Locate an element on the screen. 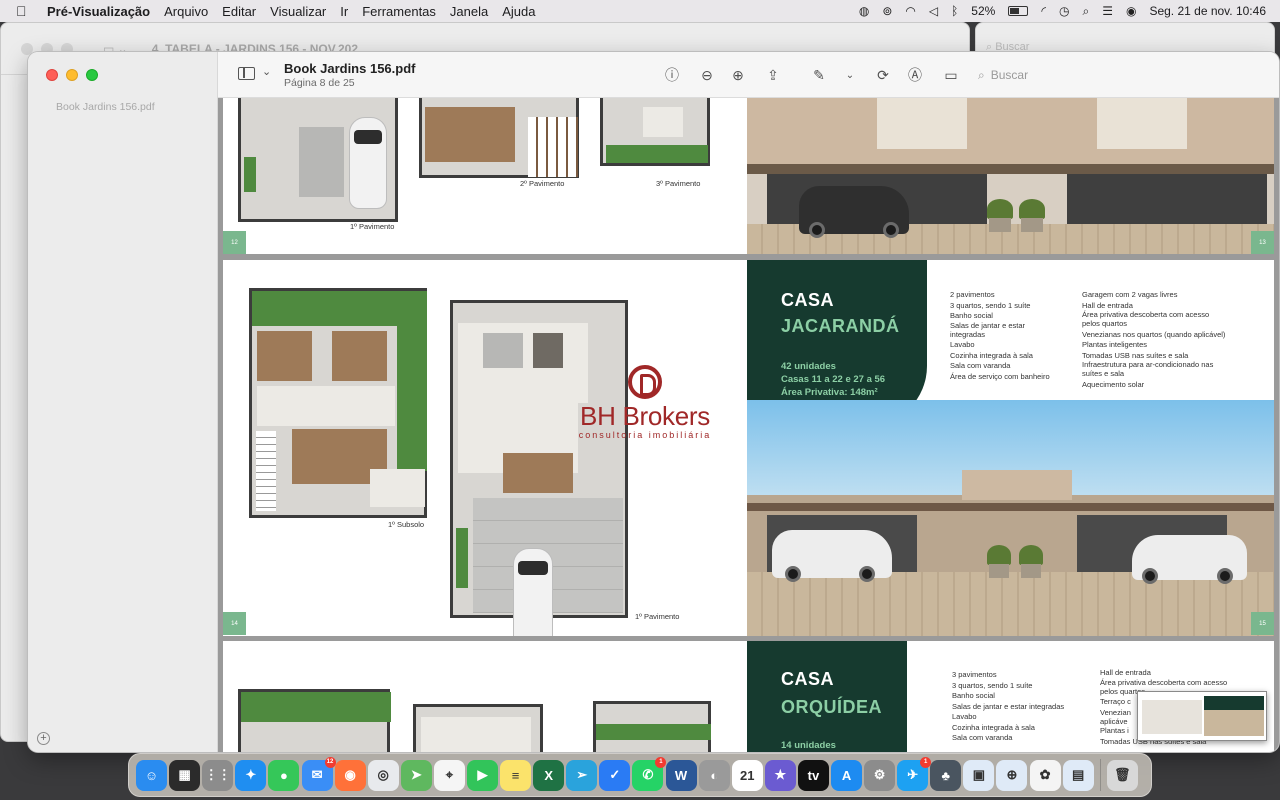 The height and width of the screenshot is (800, 1280). house-info: 14 unidades is located at coordinates (808, 745).